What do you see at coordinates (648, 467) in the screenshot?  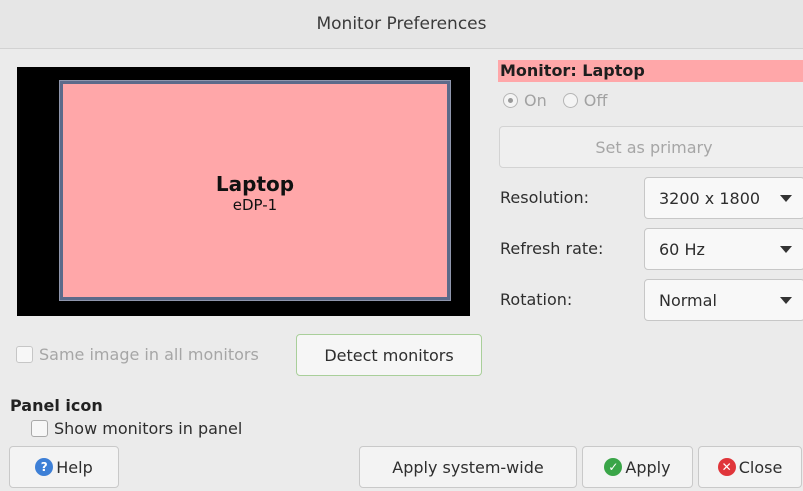 I see `apply-label: Apply` at bounding box center [648, 467].